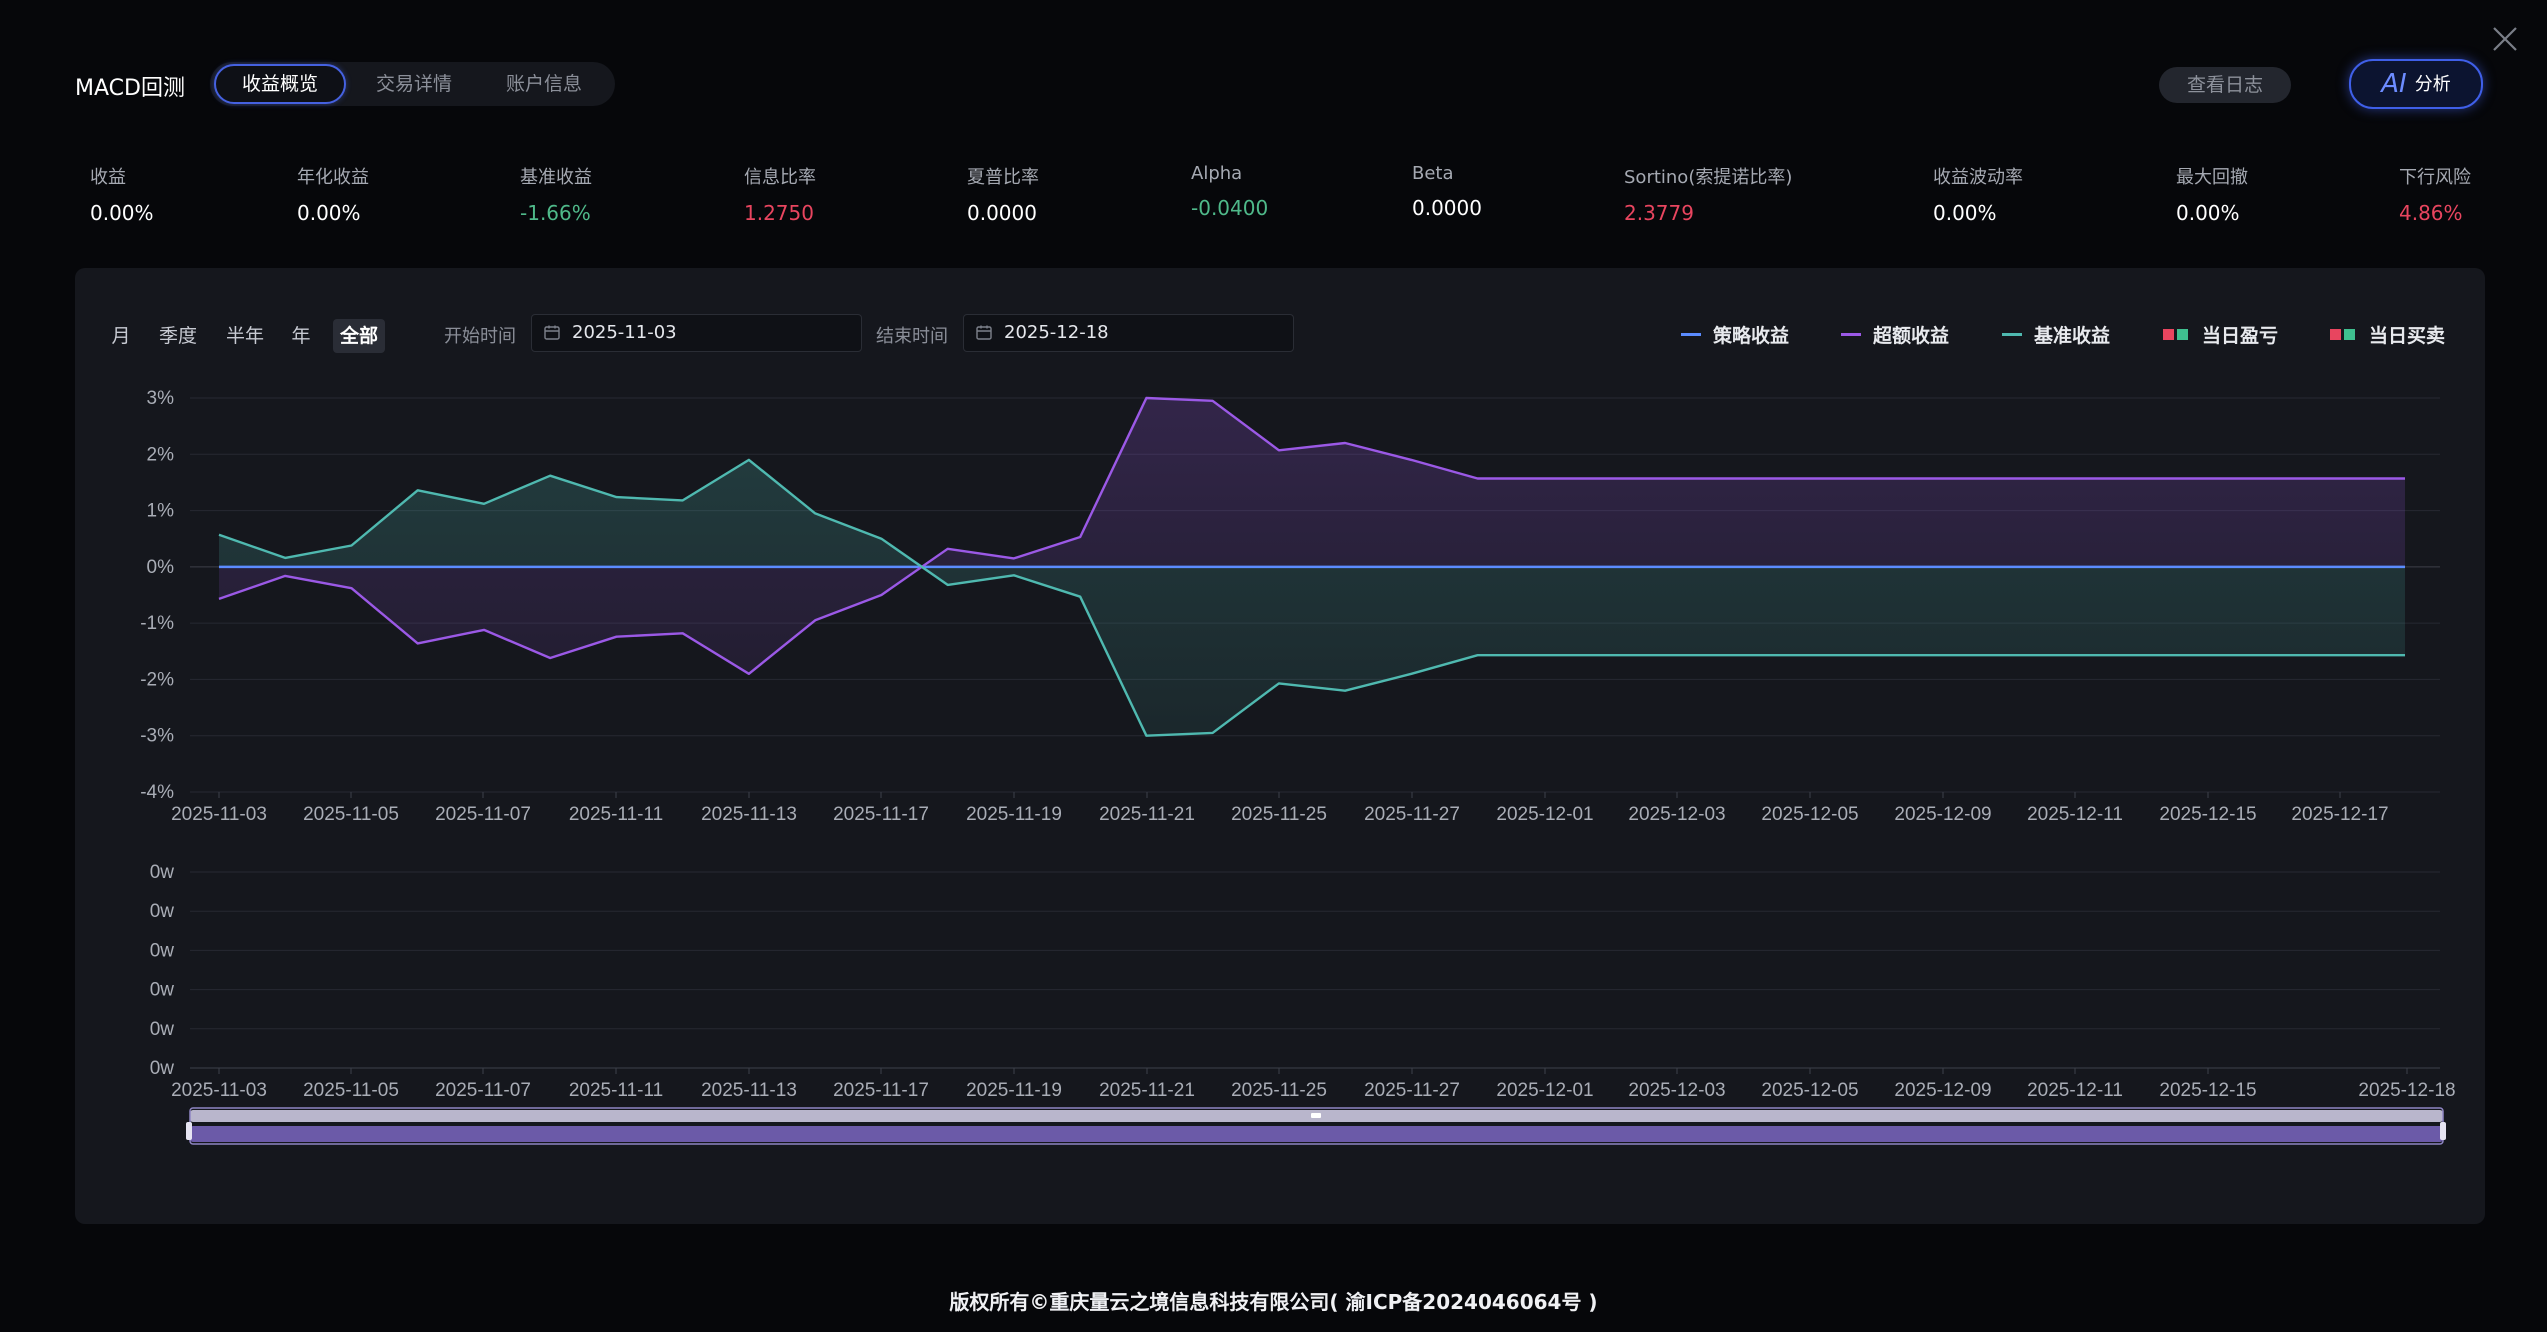 This screenshot has width=2547, height=1332. What do you see at coordinates (1147, 1090) in the screenshot?
I see `bar-x-tick-label: 2025-11-21` at bounding box center [1147, 1090].